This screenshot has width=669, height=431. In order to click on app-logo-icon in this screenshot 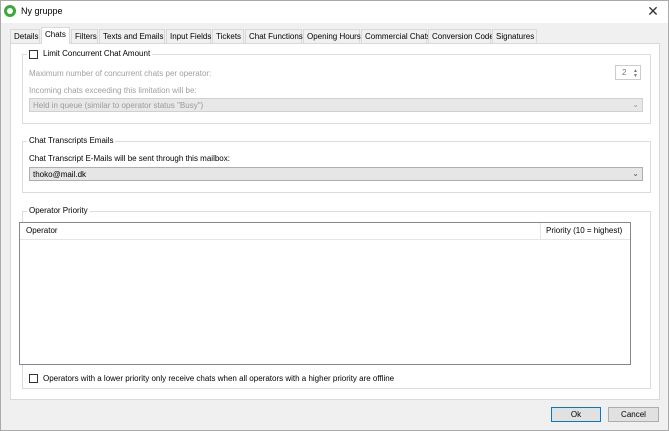, I will do `click(10, 11)`.